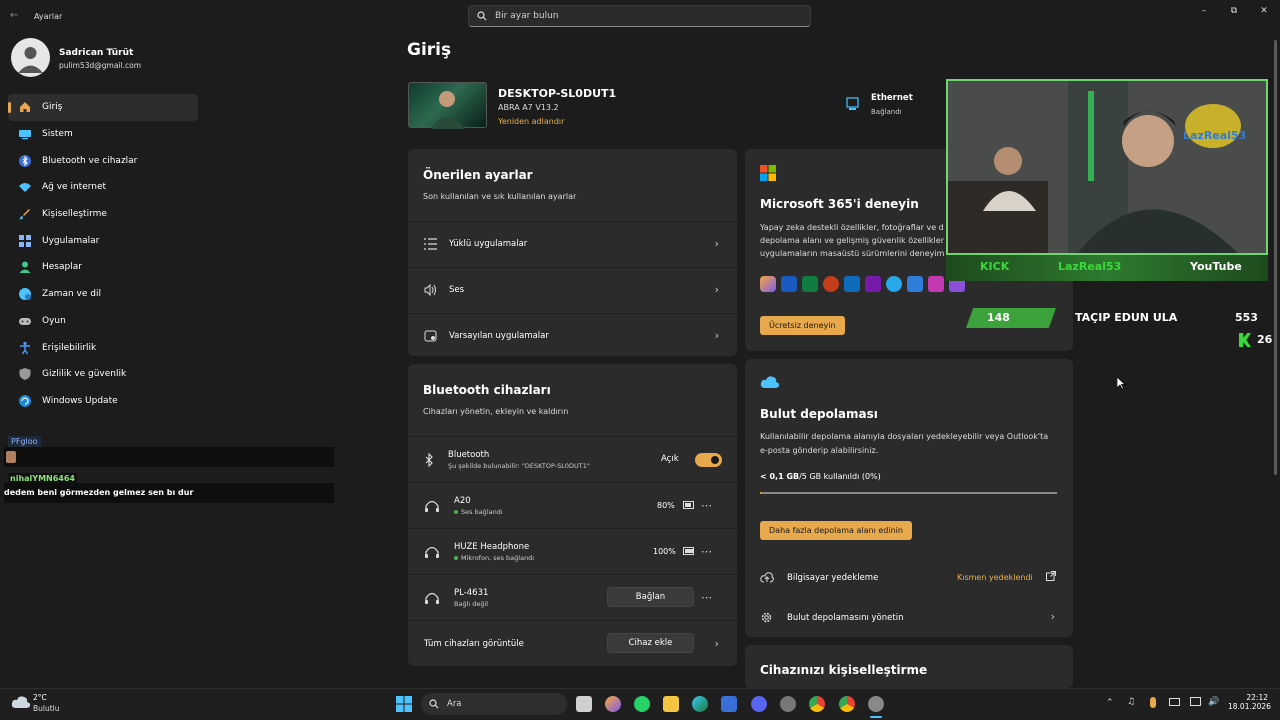  Describe the element at coordinates (25, 401) in the screenshot. I see `update-icon` at that location.